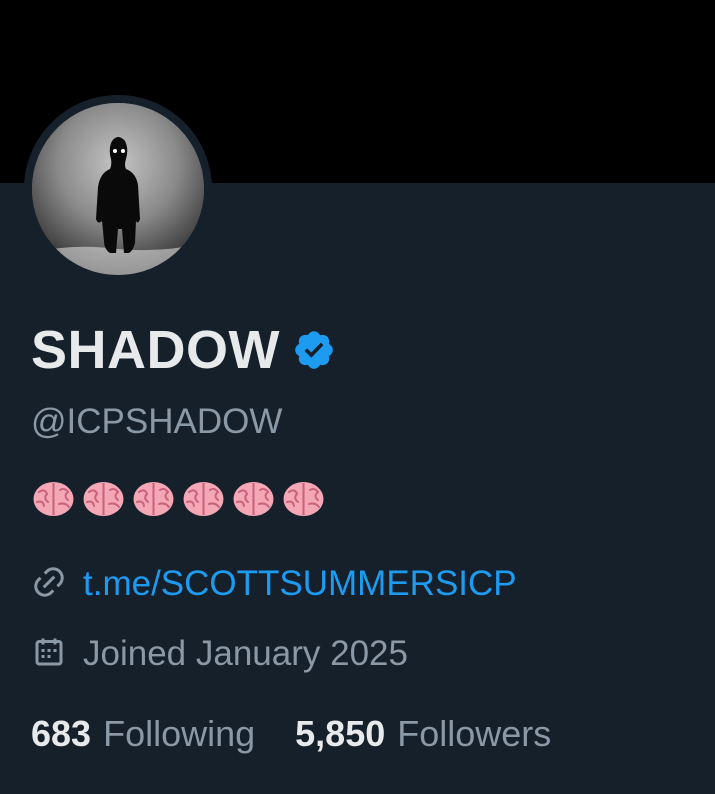  I want to click on link-icon, so click(57, 584).